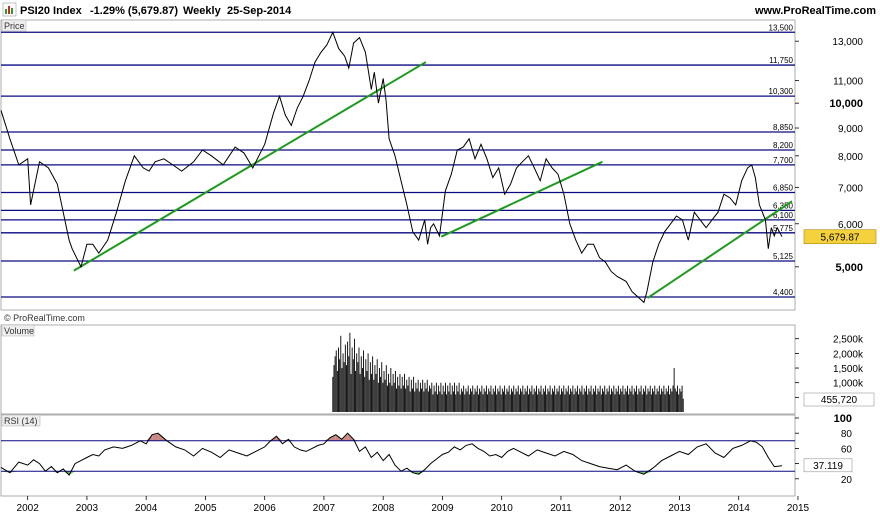 The height and width of the screenshot is (516, 880). I want to click on level-label: 8,200, so click(783, 145).